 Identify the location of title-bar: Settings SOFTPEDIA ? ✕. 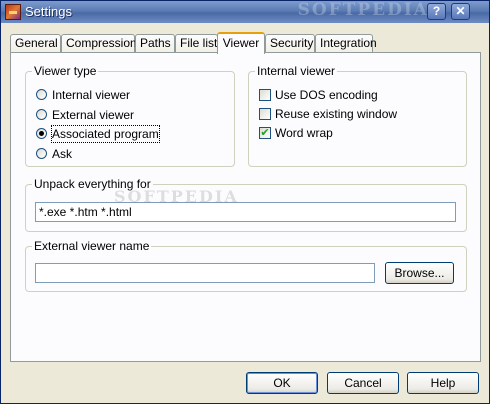
(245, 11).